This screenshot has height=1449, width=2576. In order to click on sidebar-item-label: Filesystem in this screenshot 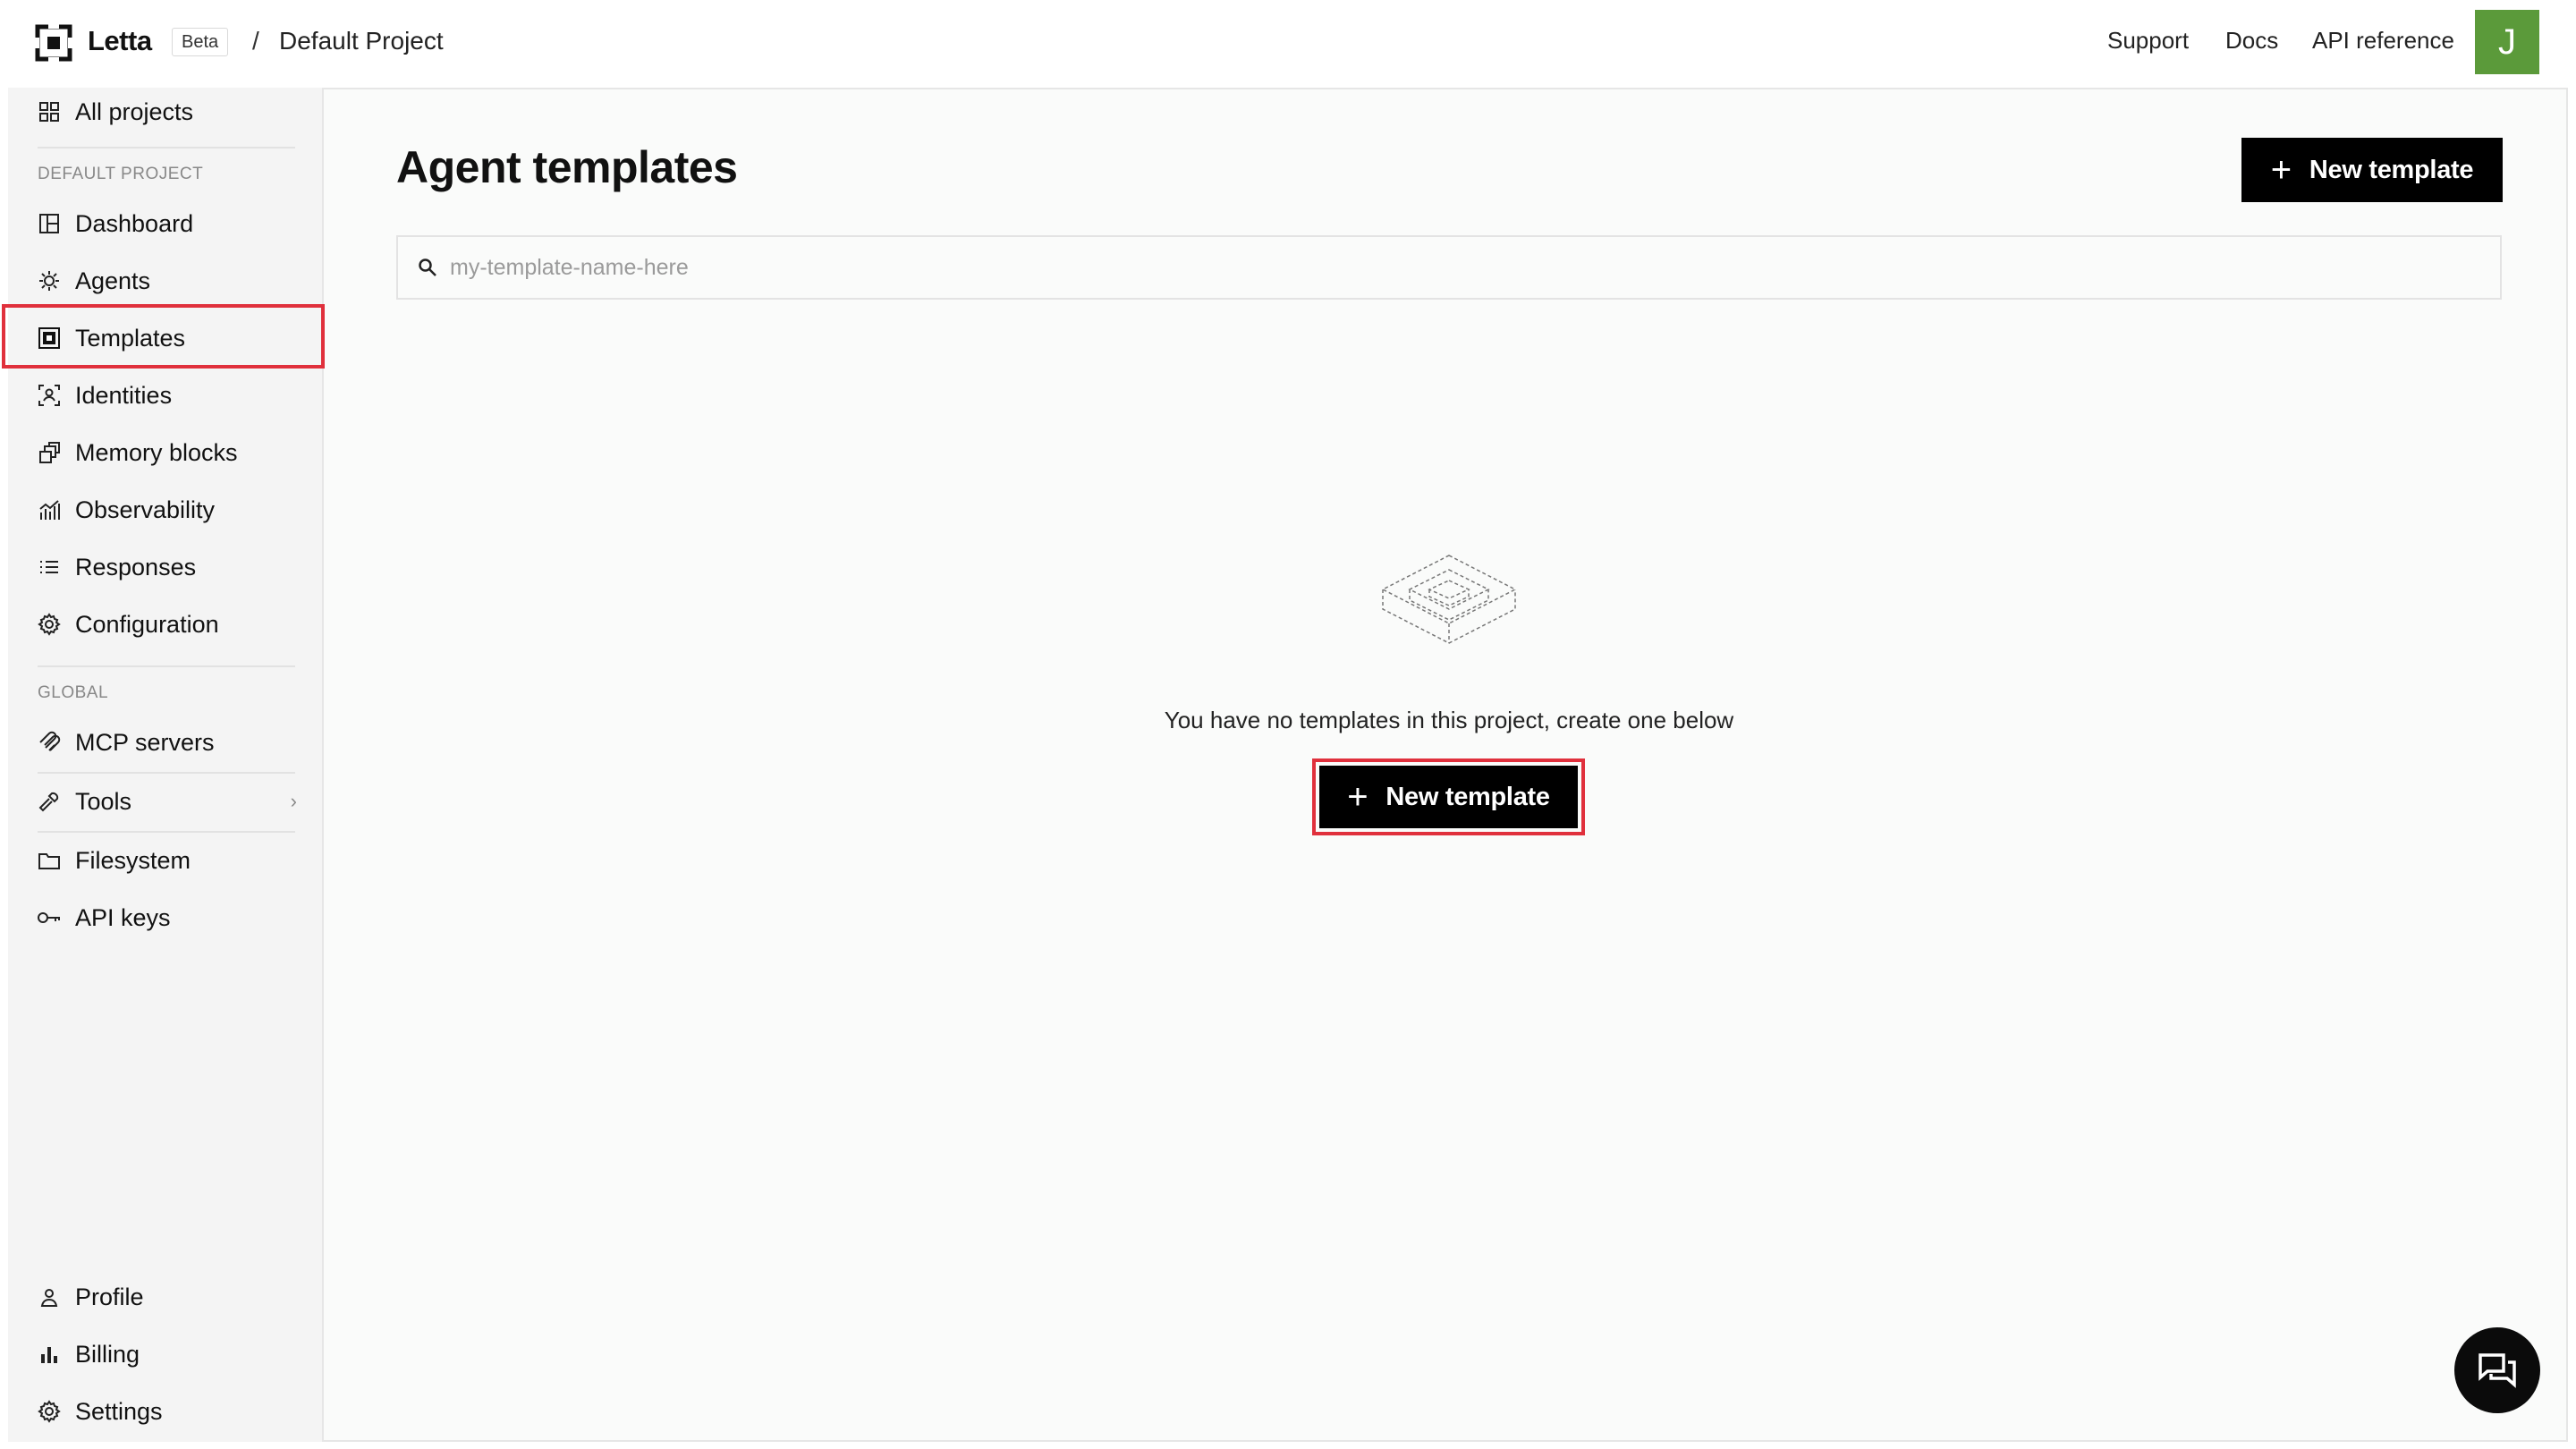, I will do `click(133, 860)`.